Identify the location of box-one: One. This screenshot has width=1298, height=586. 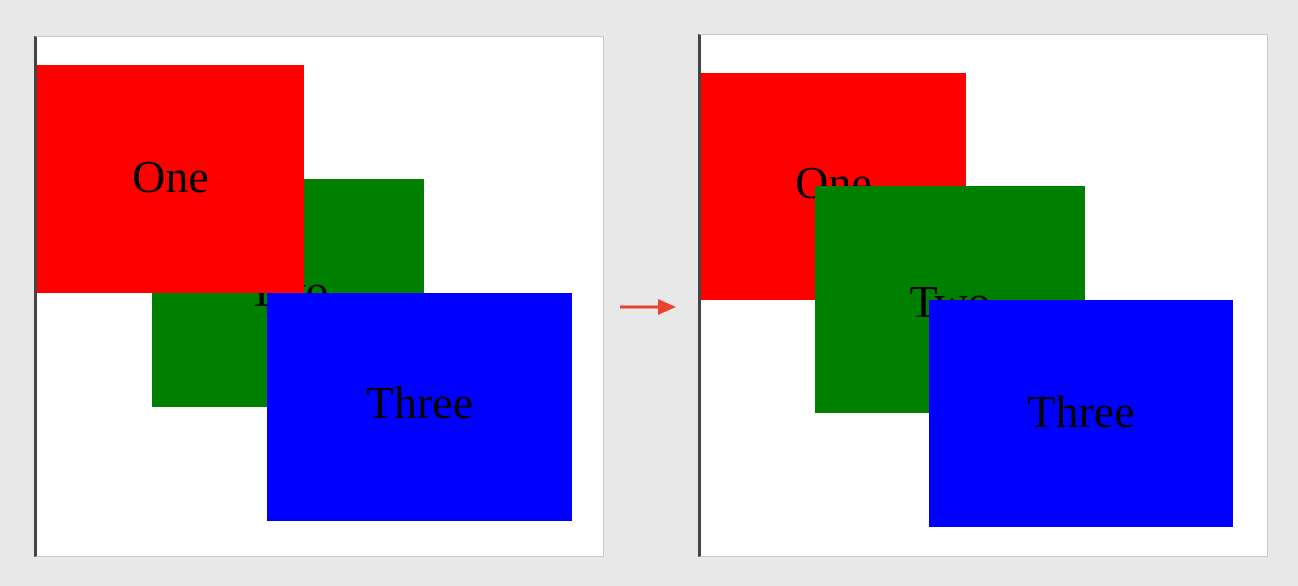
(170, 179).